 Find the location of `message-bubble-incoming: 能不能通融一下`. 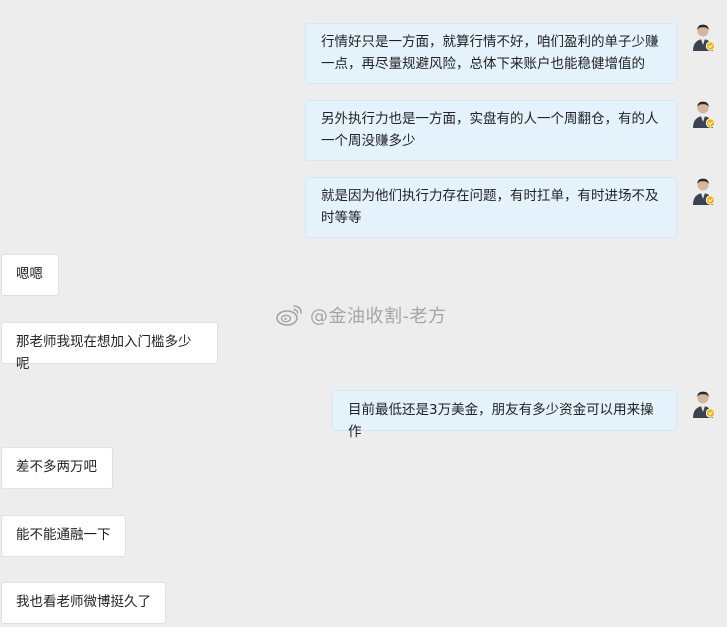

message-bubble-incoming: 能不能通融一下 is located at coordinates (63, 536).